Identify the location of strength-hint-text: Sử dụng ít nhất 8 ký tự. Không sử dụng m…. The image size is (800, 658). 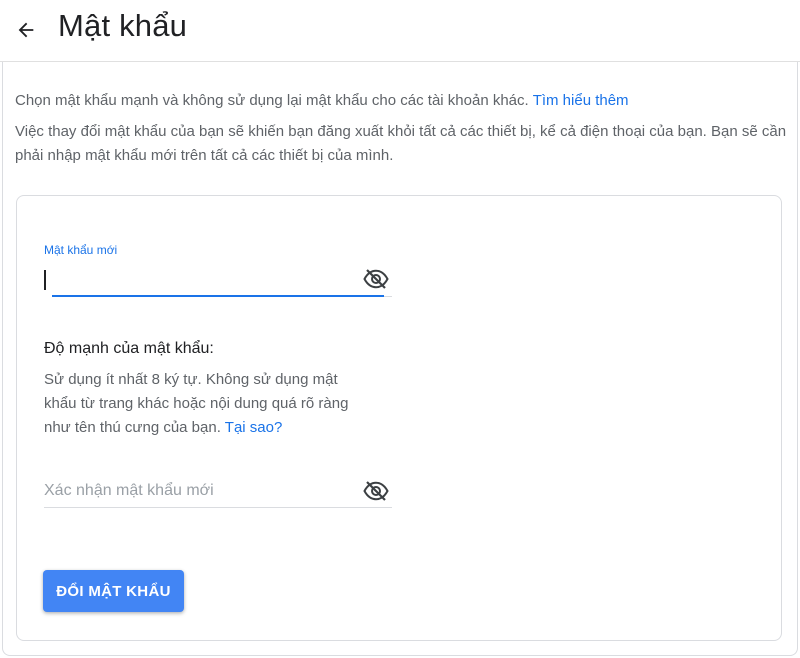
(196, 403).